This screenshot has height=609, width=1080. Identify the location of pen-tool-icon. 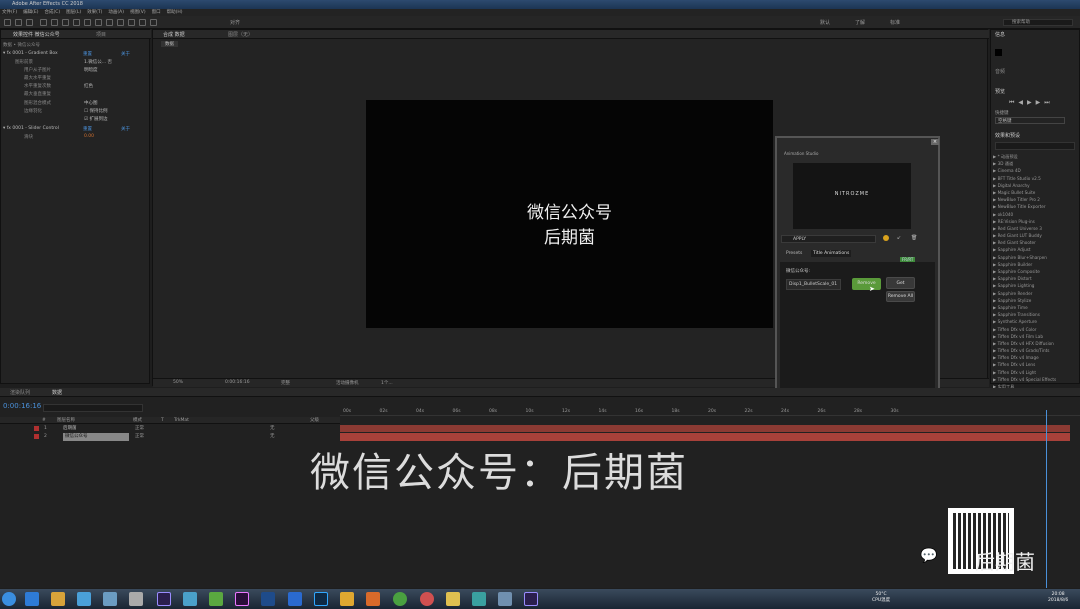
(87, 22).